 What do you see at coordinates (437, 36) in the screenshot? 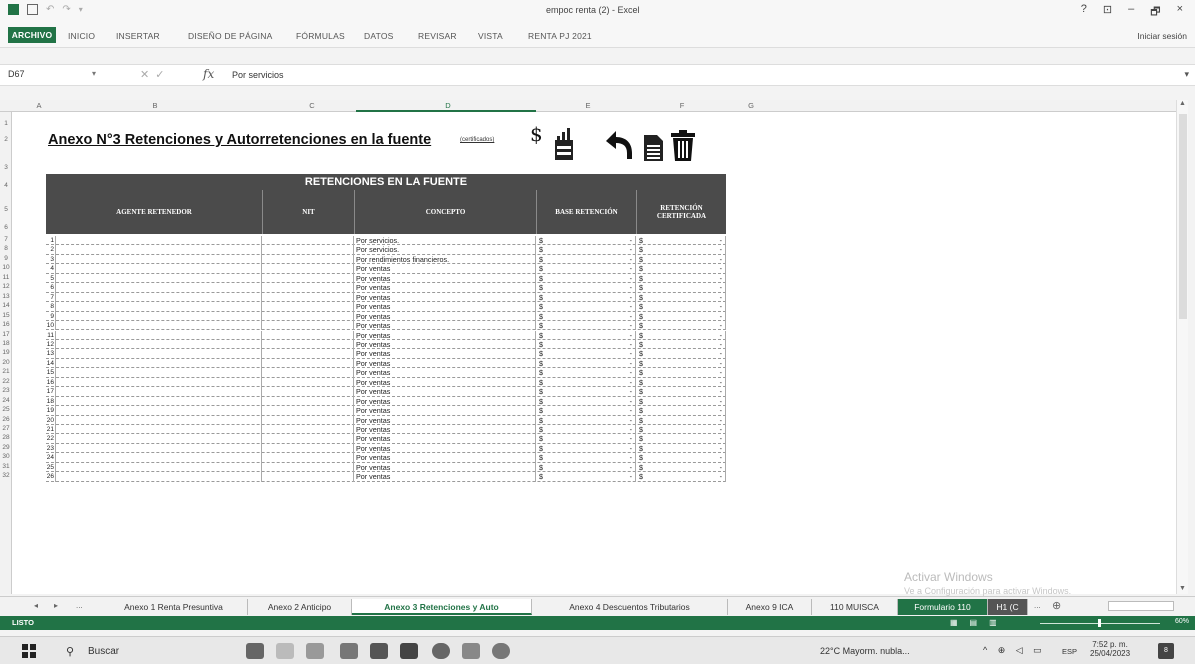
I see `tab-revisar: REVISAR` at bounding box center [437, 36].